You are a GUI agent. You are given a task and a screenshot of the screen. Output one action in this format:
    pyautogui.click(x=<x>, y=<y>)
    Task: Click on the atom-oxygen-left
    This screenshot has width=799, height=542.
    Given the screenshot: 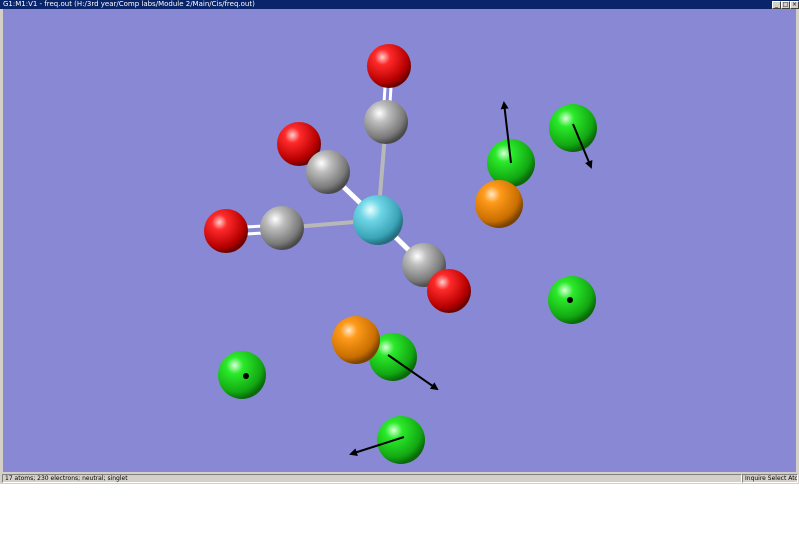 What is the action you would take?
    pyautogui.click(x=226, y=231)
    